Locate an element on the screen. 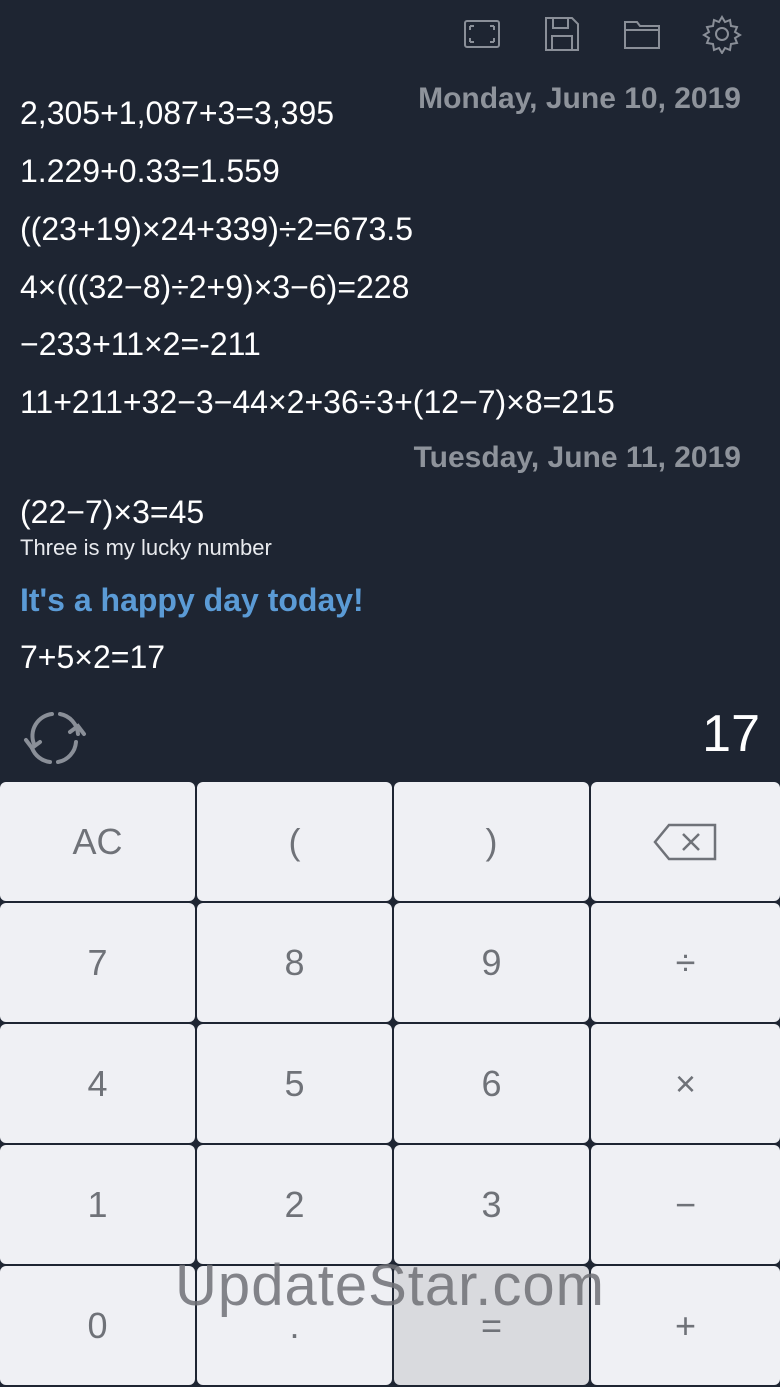 The image size is (780, 1387). history-entry: 4×(((32−8)÷2+9)×3−6)=228 is located at coordinates (214, 287).